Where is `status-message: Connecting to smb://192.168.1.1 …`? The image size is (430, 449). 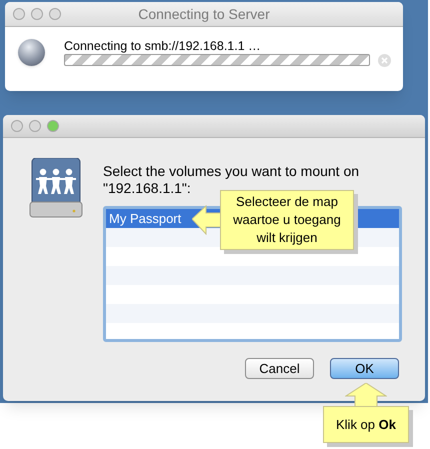
status-message: Connecting to smb://192.168.1.1 … is located at coordinates (162, 46).